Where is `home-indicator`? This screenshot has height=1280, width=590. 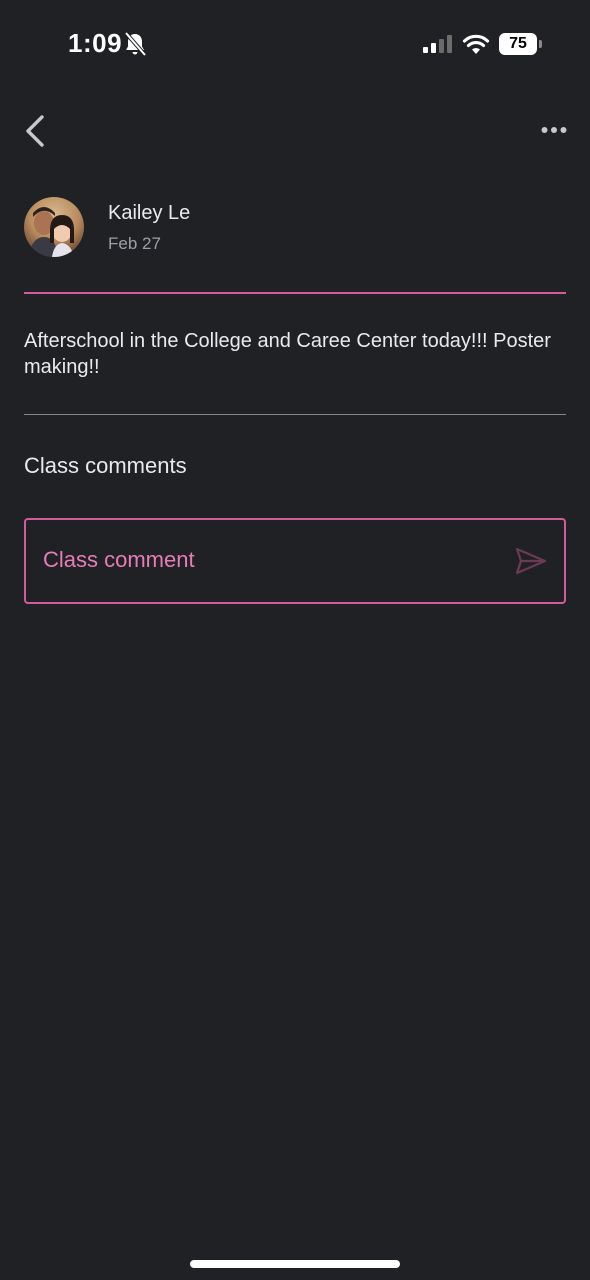
home-indicator is located at coordinates (295, 1264).